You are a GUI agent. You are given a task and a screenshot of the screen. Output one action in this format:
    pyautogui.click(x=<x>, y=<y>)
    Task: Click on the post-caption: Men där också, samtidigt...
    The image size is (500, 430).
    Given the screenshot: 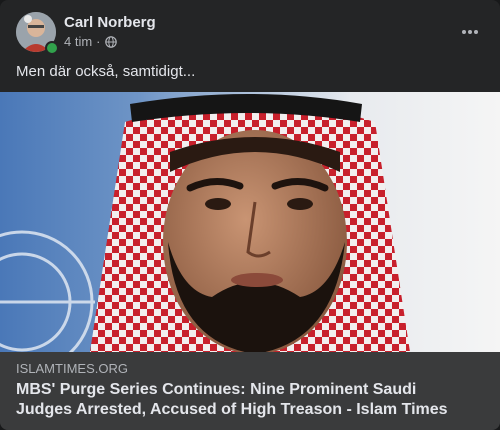 What is the action you would take?
    pyautogui.click(x=106, y=71)
    